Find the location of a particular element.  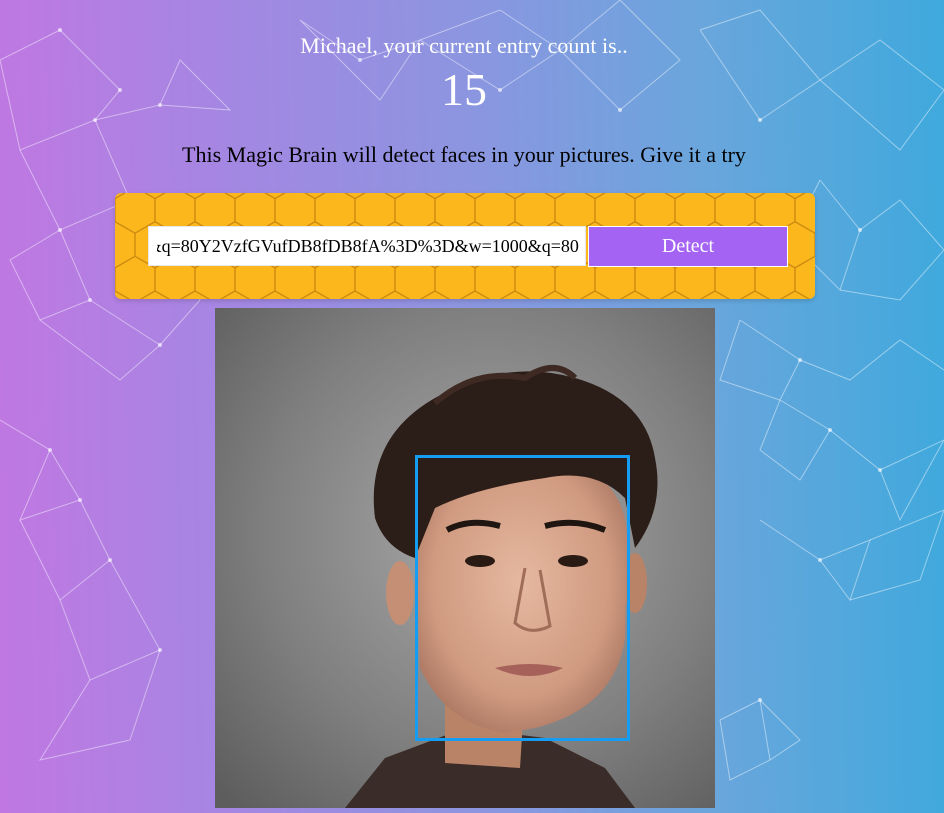

entry-count-label: Michael, your current entry count is.. is located at coordinates (464, 45).